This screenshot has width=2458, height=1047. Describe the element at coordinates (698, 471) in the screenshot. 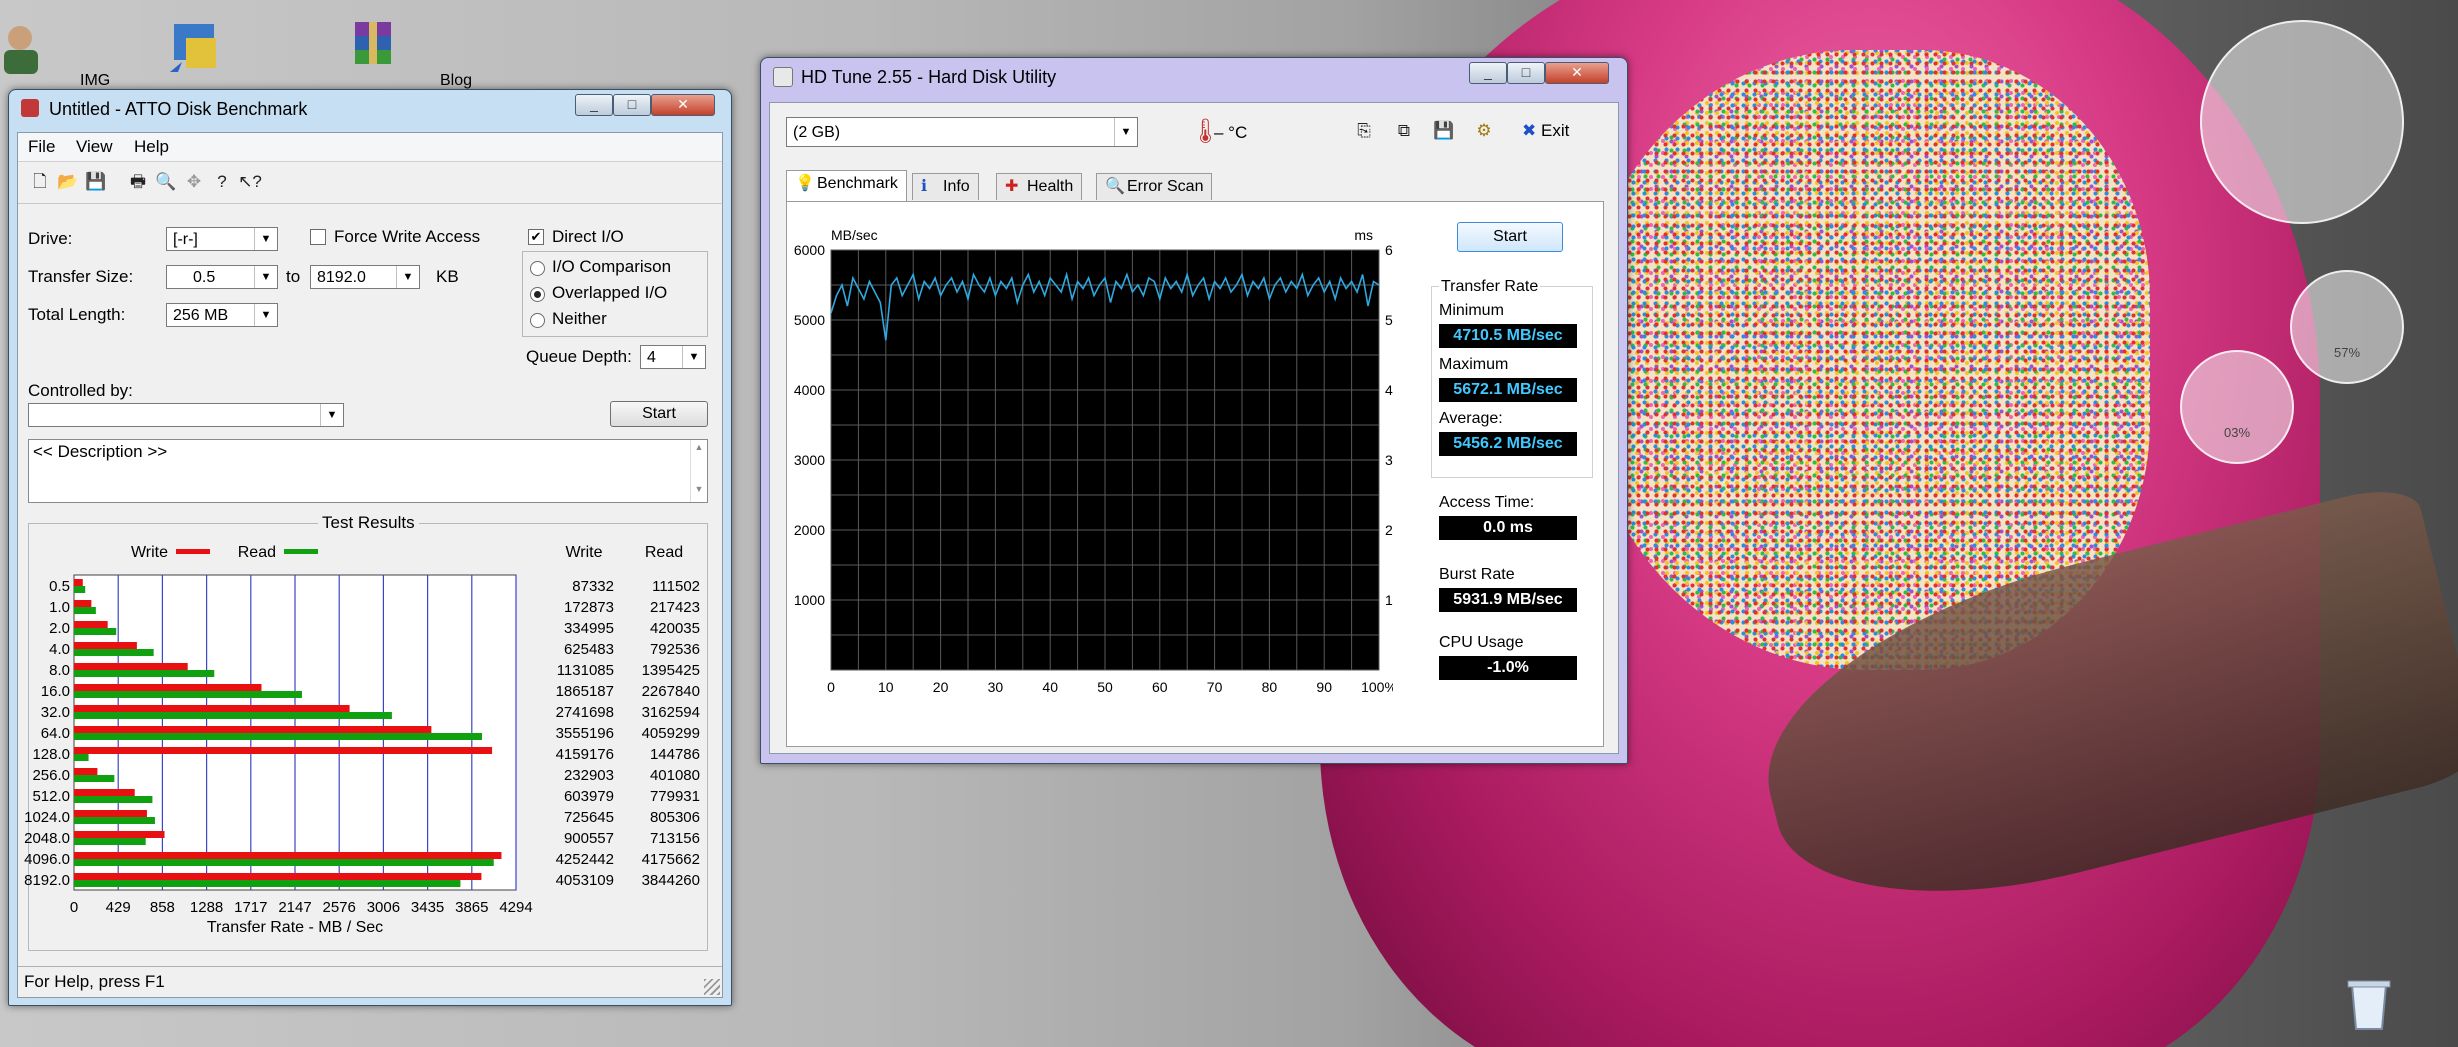

I see `description-scrollbar: ▲ ▼` at that location.